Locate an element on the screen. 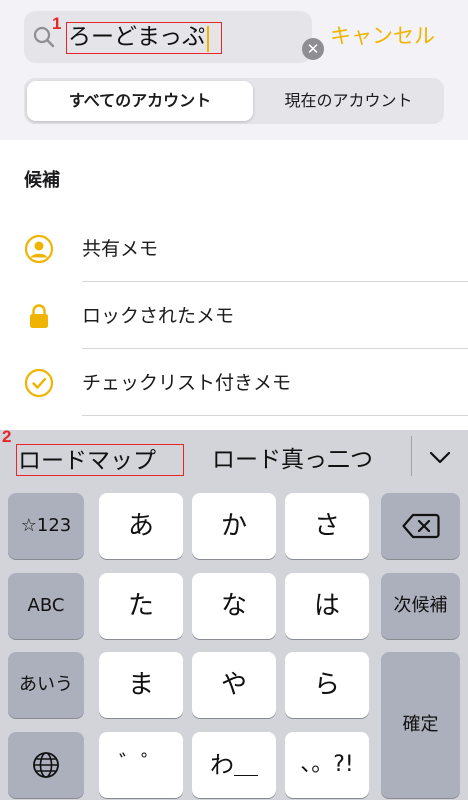 The height and width of the screenshot is (800, 468). checkmark-circle-icon is located at coordinates (39, 383).